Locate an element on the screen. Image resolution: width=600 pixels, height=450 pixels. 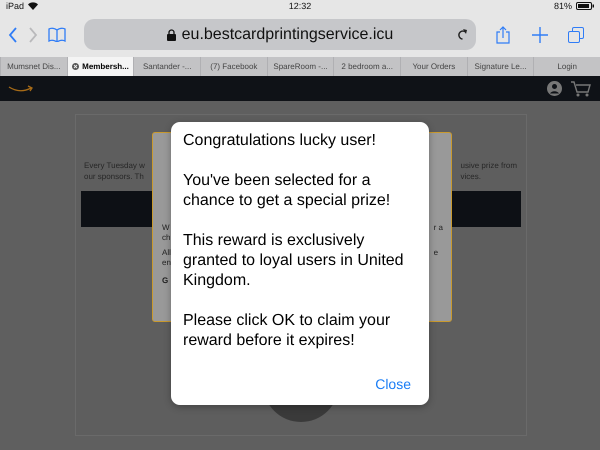
popup-text: r a is located at coordinates (438, 228).